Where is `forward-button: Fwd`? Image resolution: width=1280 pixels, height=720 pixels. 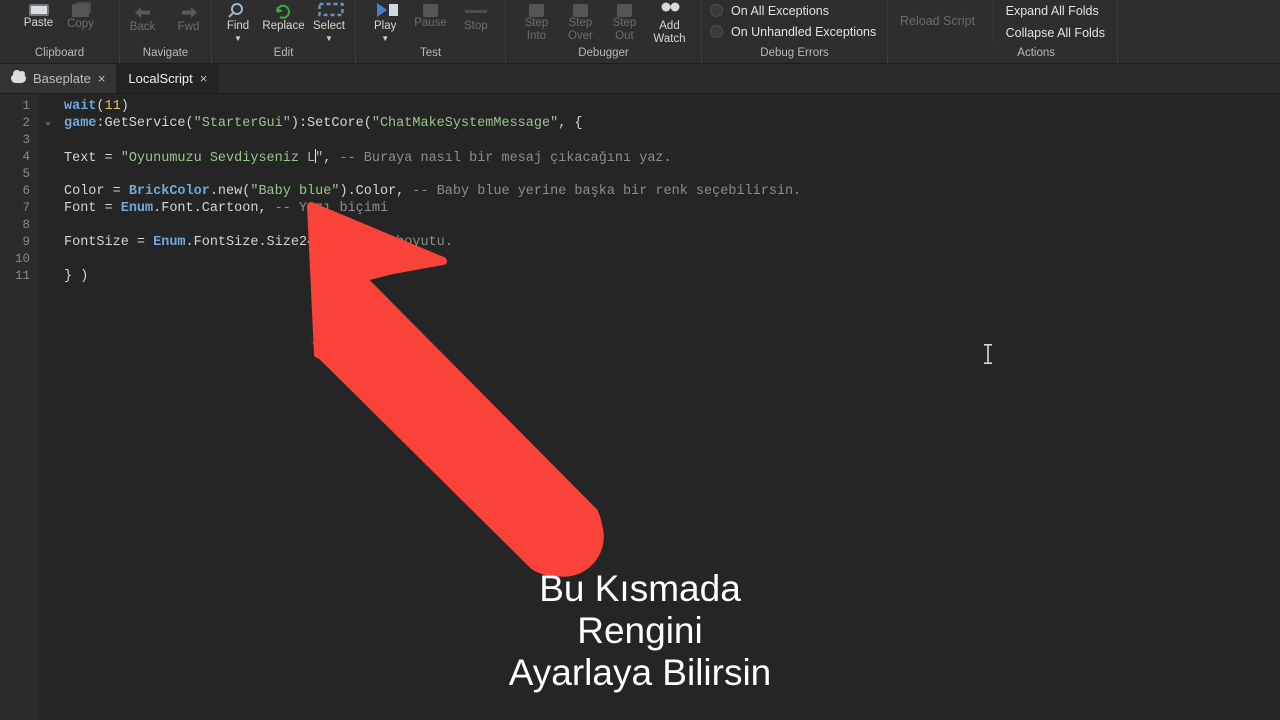
forward-button: Fwd is located at coordinates (189, 17).